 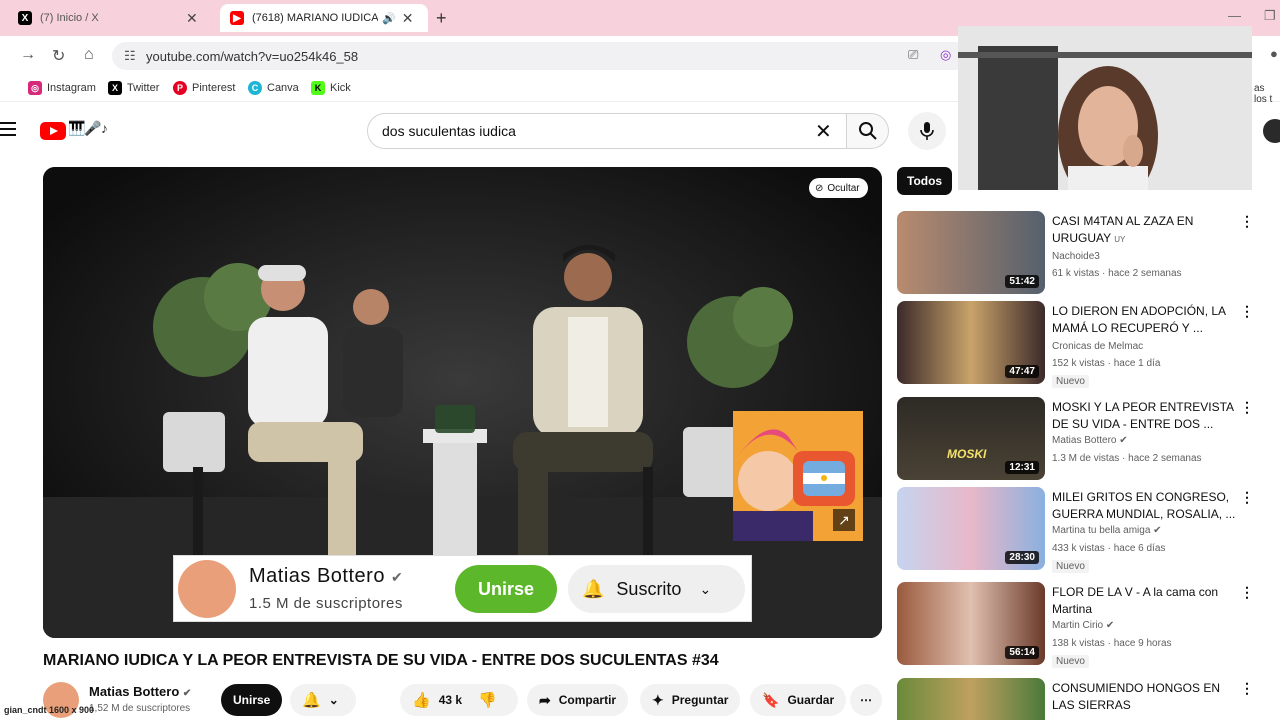 What do you see at coordinates (971, 438) in the screenshot?
I see `video-thumbnail: MOSKI 12:31` at bounding box center [971, 438].